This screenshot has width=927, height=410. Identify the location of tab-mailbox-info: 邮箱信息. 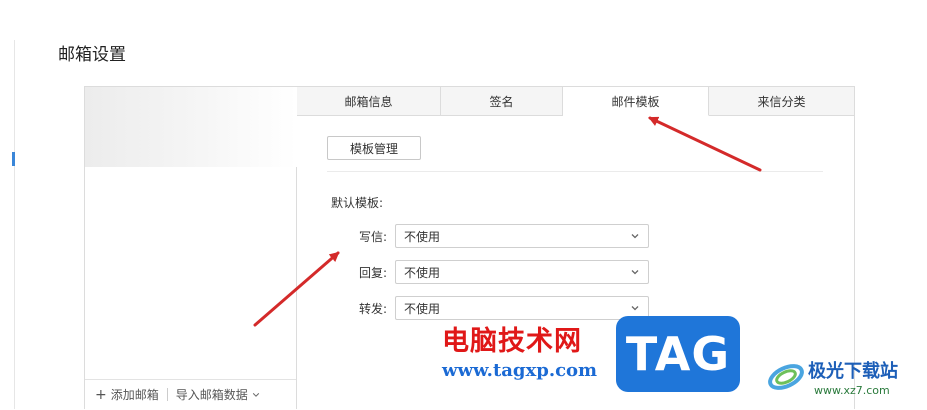
(369, 101).